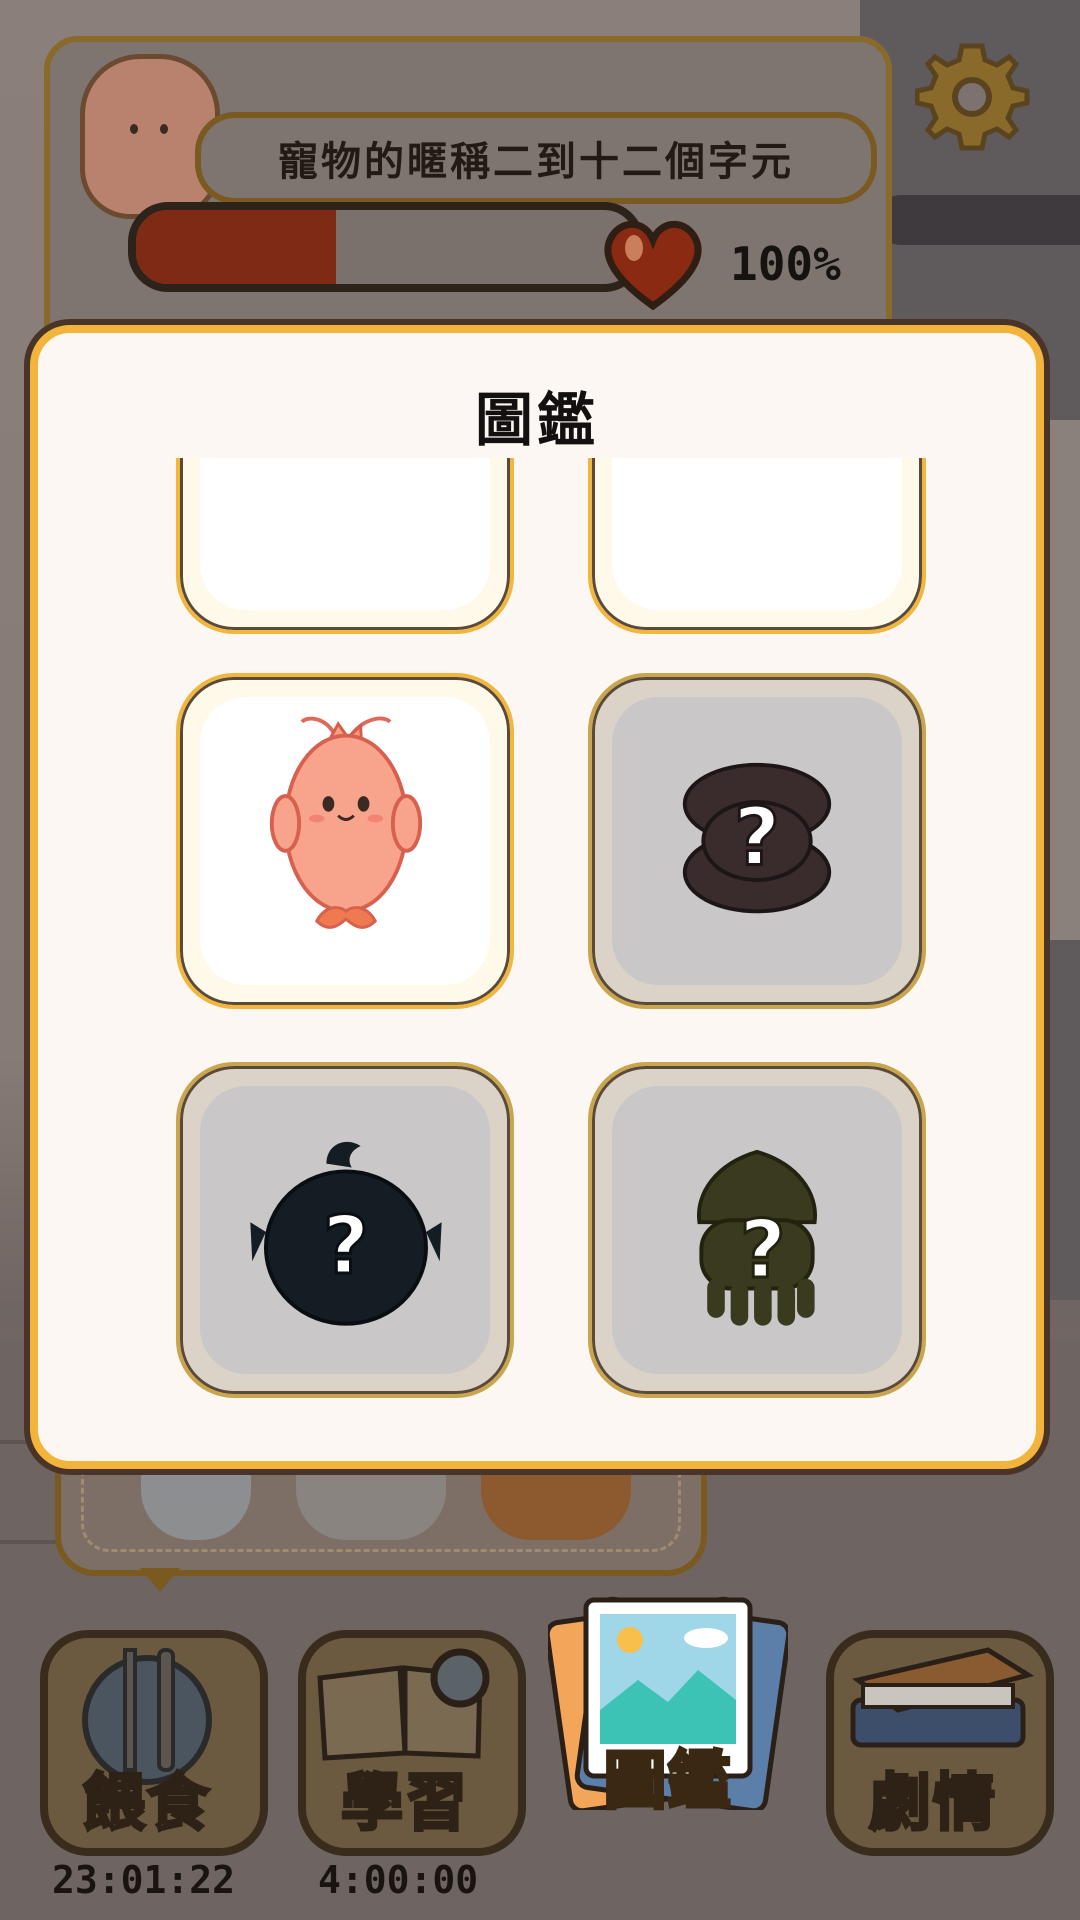  What do you see at coordinates (144, 1880) in the screenshot?
I see `feed-timer: 23:01:22` at bounding box center [144, 1880].